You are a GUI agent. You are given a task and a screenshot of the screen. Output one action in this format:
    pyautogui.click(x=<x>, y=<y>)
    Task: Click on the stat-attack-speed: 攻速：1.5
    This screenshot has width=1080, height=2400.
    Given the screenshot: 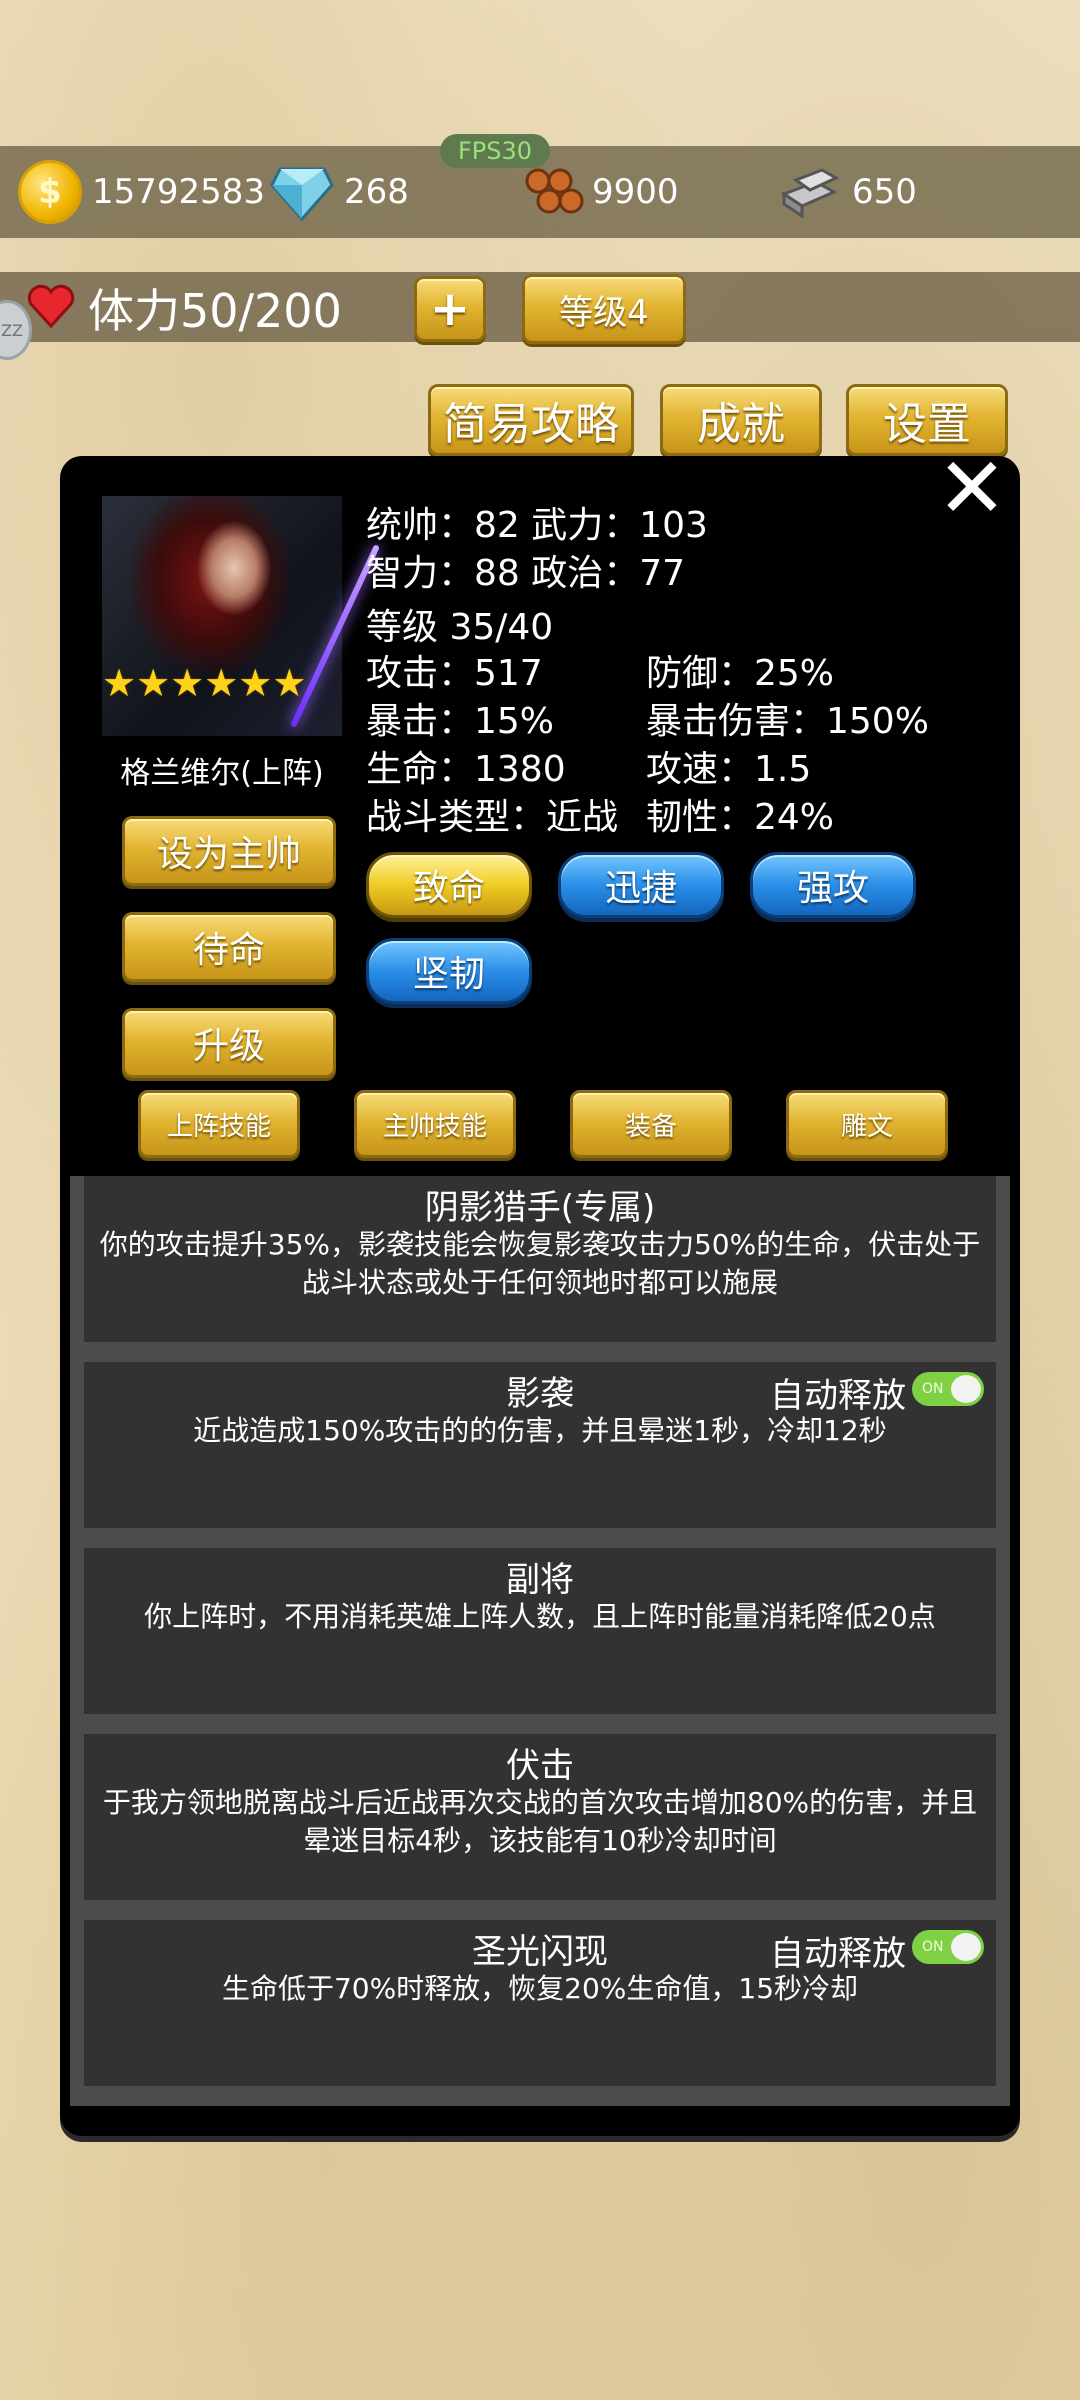 What is the action you would take?
    pyautogui.click(x=729, y=769)
    